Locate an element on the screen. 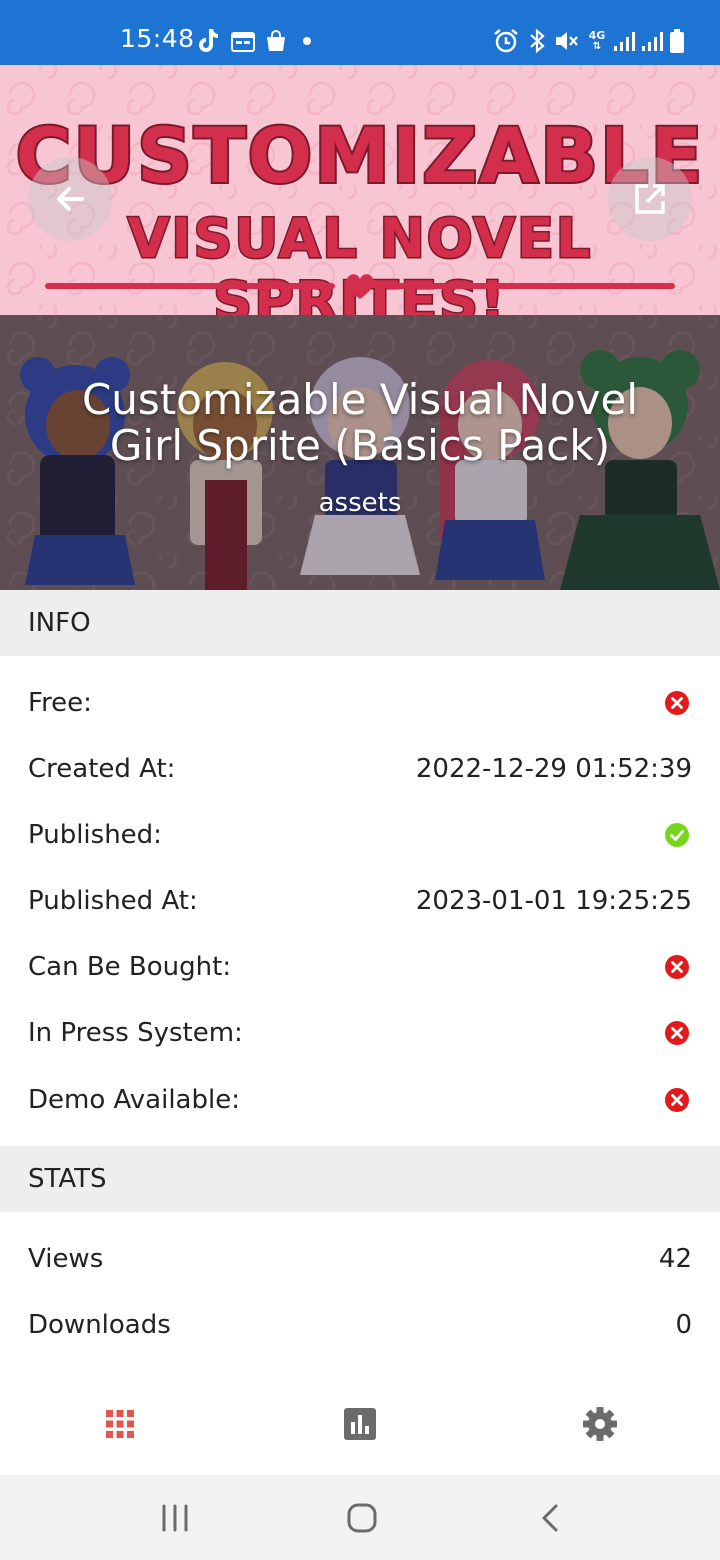 This screenshot has height=1560, width=720. bar-chart-icon is located at coordinates (360, 1424).